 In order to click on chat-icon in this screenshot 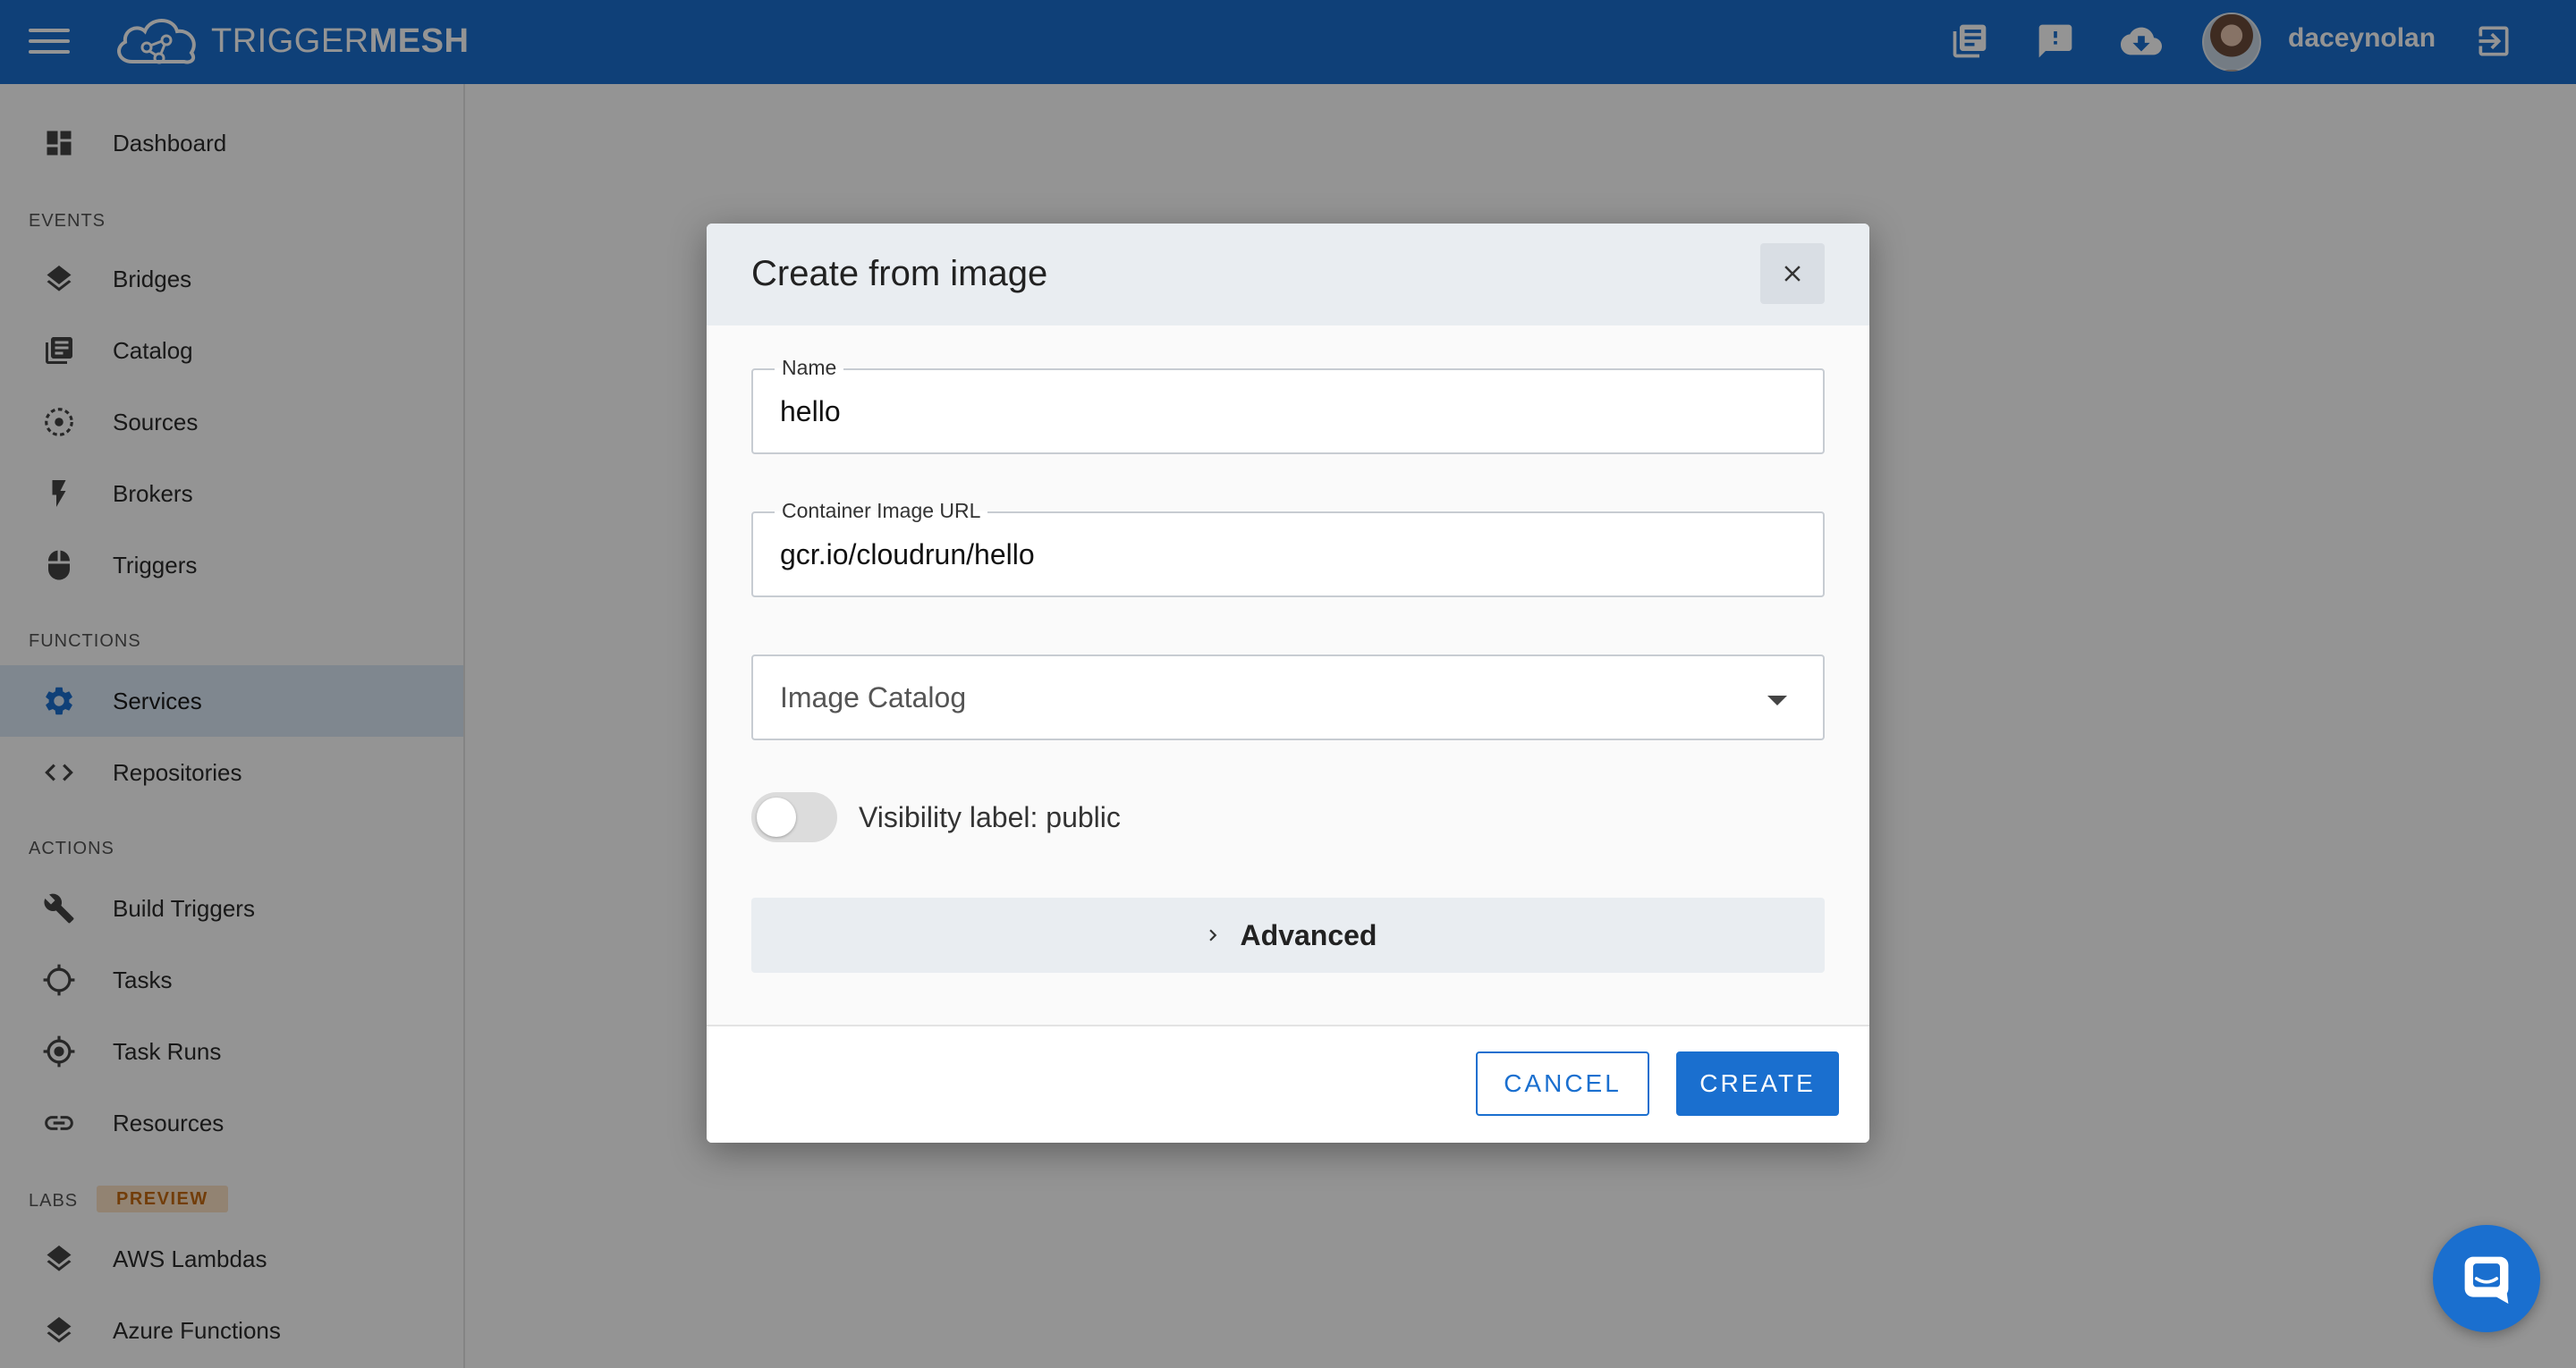, I will do `click(2486, 1280)`.